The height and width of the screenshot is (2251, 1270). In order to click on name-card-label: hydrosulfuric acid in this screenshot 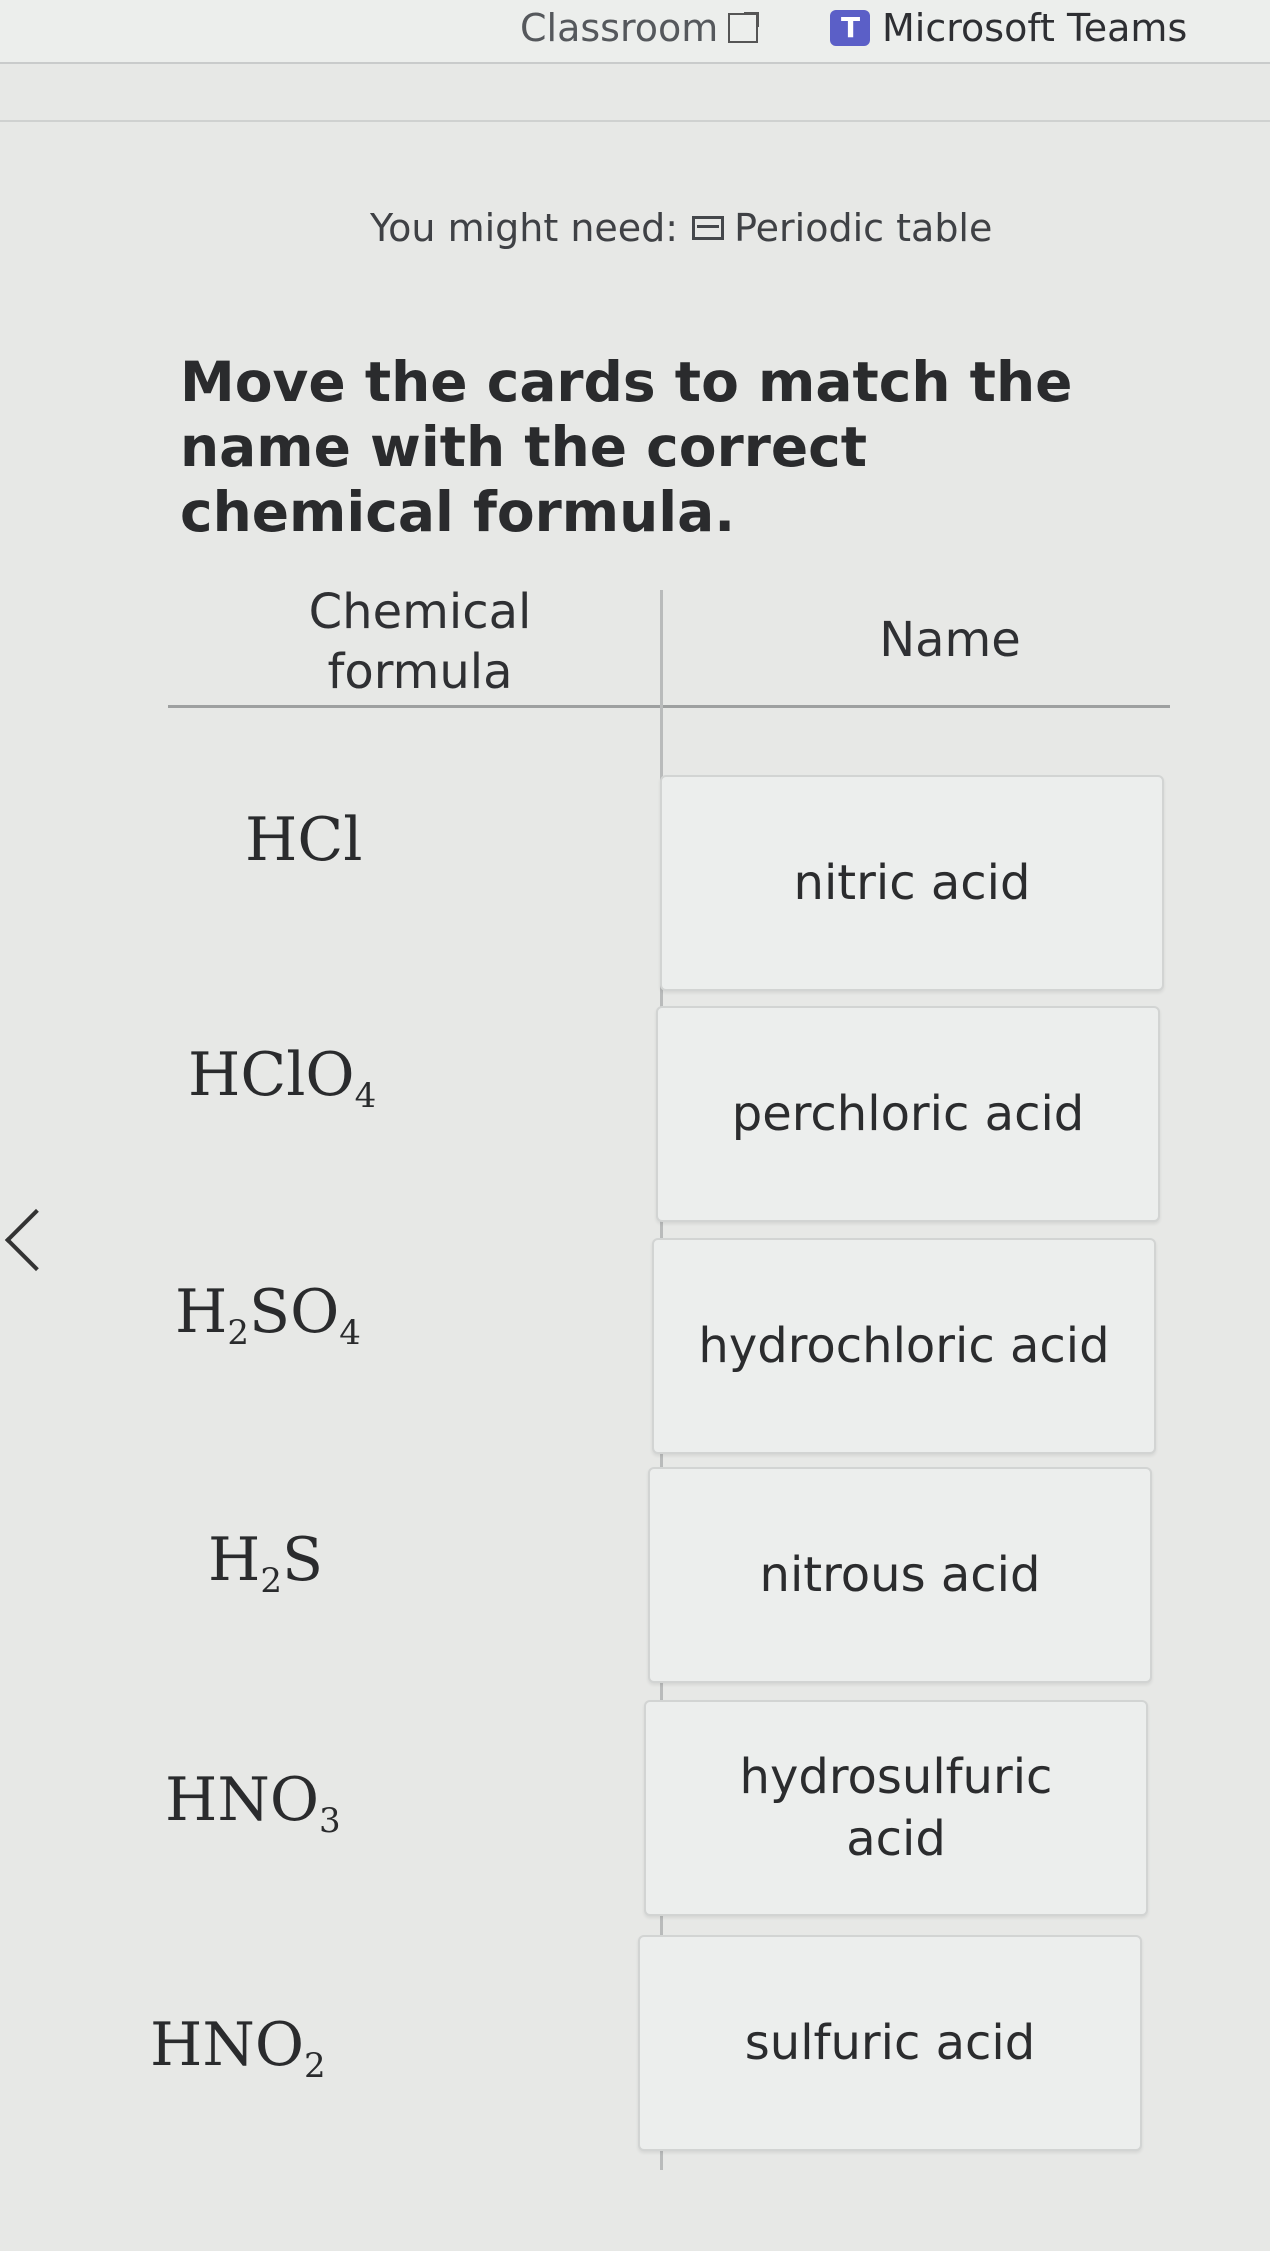, I will do `click(896, 1807)`.